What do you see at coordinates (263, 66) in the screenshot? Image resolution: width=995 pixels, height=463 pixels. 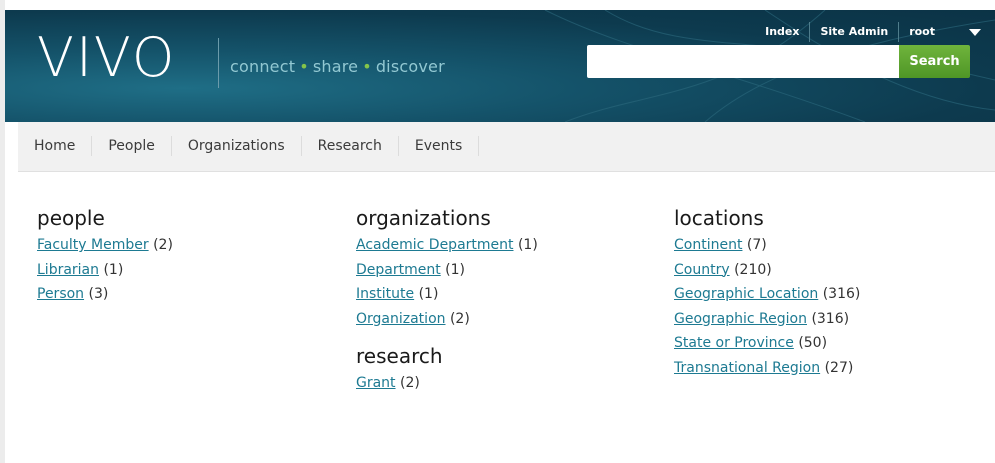 I see `tagline-connect: connect` at bounding box center [263, 66].